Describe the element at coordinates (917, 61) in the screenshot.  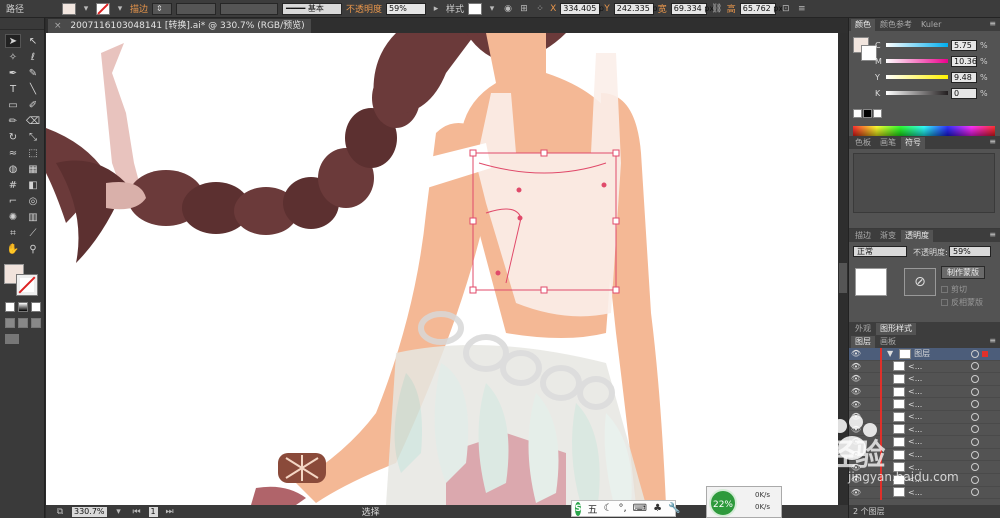
I see `magenta-slider` at that location.